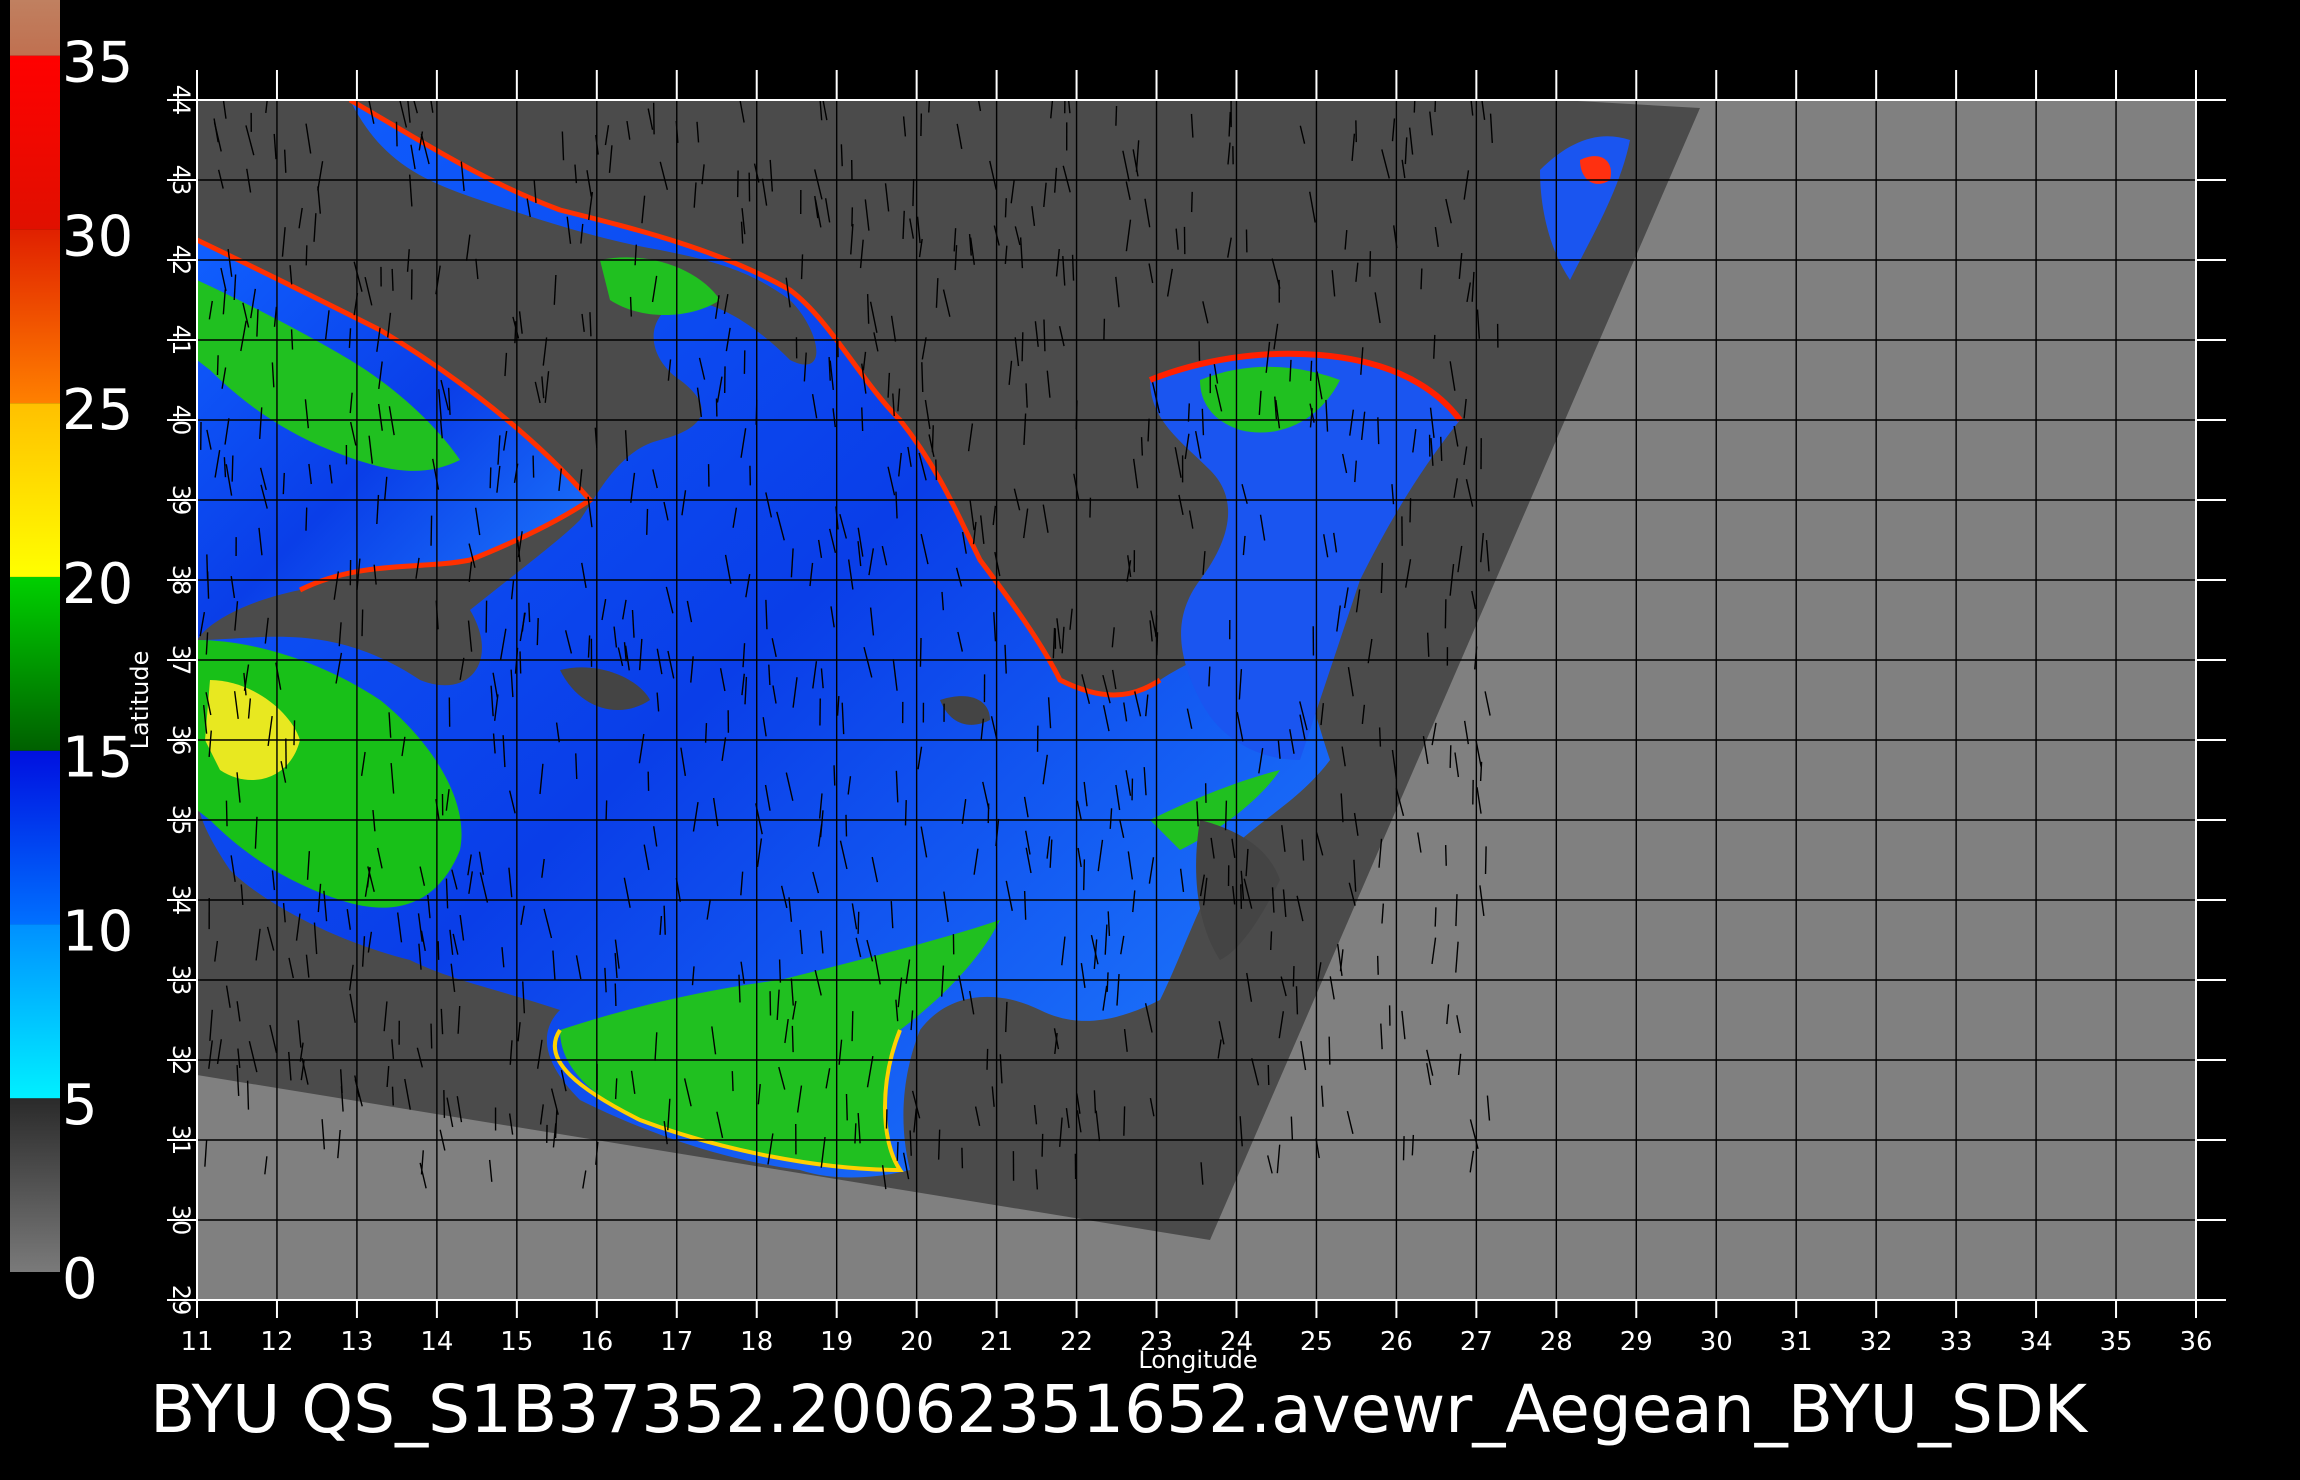 Image resolution: width=2300 pixels, height=1480 pixels. I want to click on colorbar-label: 20, so click(97, 584).